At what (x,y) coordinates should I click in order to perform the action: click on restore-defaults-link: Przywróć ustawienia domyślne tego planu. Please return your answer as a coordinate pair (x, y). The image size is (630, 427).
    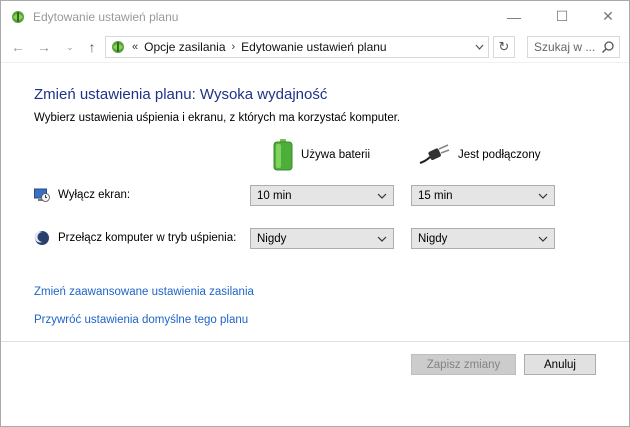
    Looking at the image, I should click on (141, 320).